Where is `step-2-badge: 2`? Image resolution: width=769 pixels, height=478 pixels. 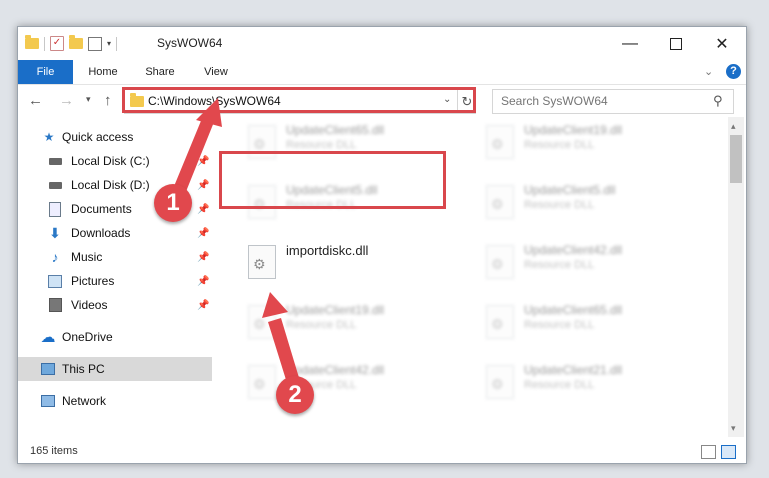 step-2-badge: 2 is located at coordinates (295, 395).